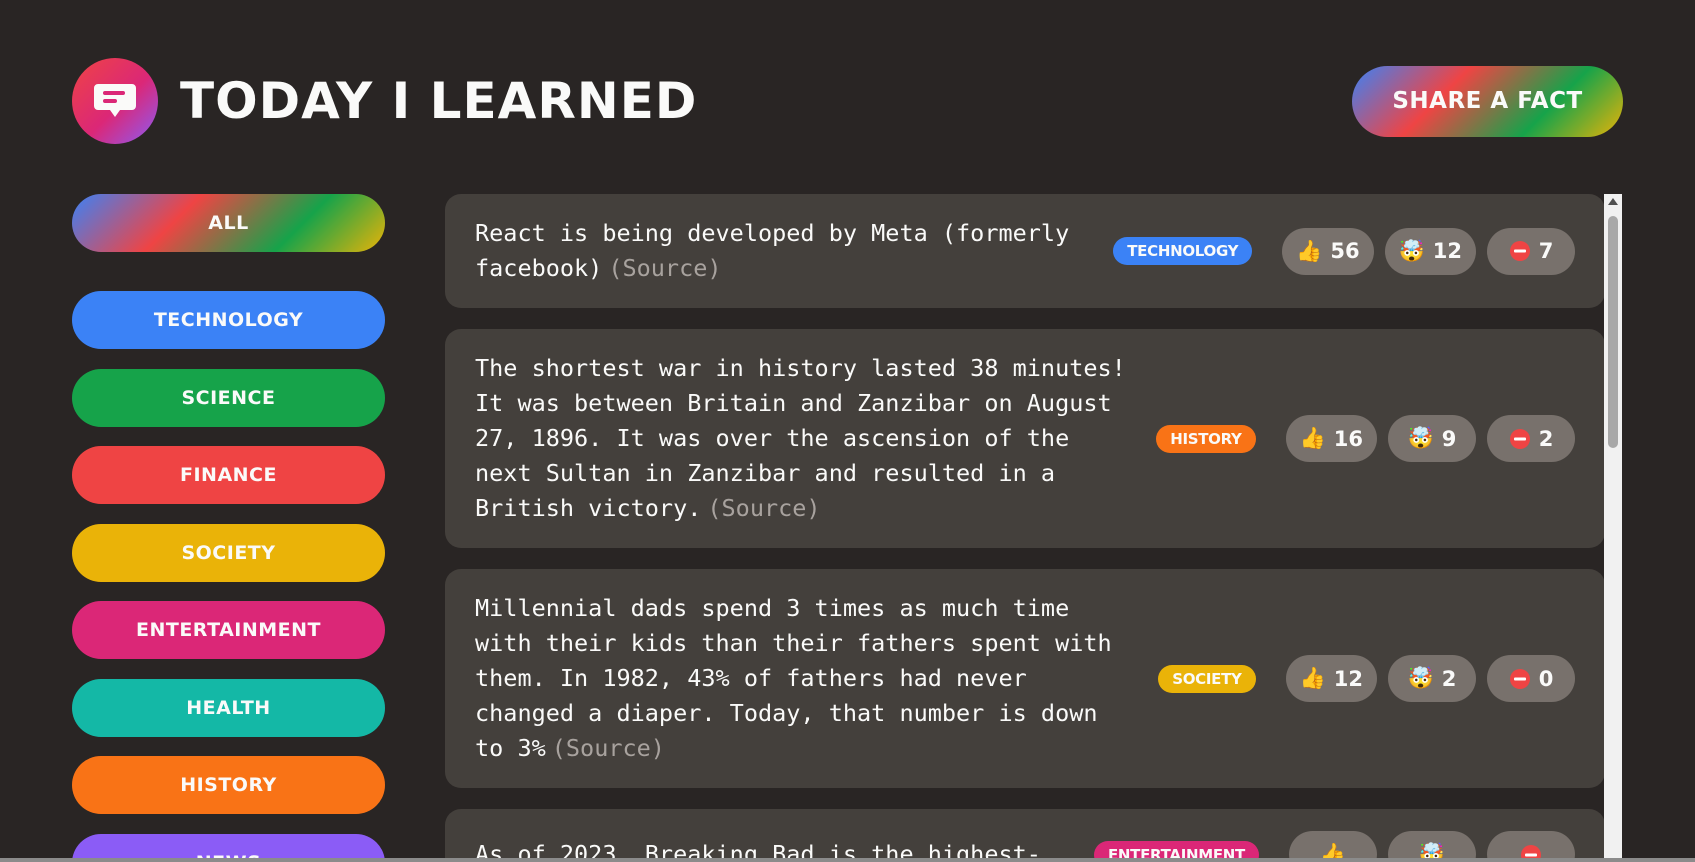 Image resolution: width=1695 pixels, height=862 pixels. What do you see at coordinates (1531, 251) in the screenshot?
I see `vote-false-button: 7` at bounding box center [1531, 251].